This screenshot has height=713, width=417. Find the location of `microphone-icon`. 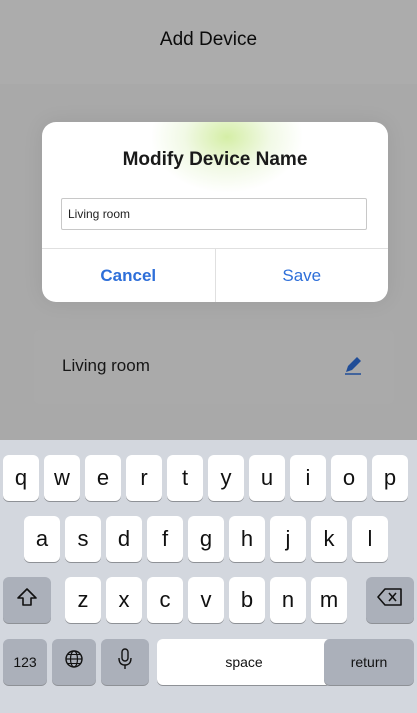

microphone-icon is located at coordinates (125, 662).